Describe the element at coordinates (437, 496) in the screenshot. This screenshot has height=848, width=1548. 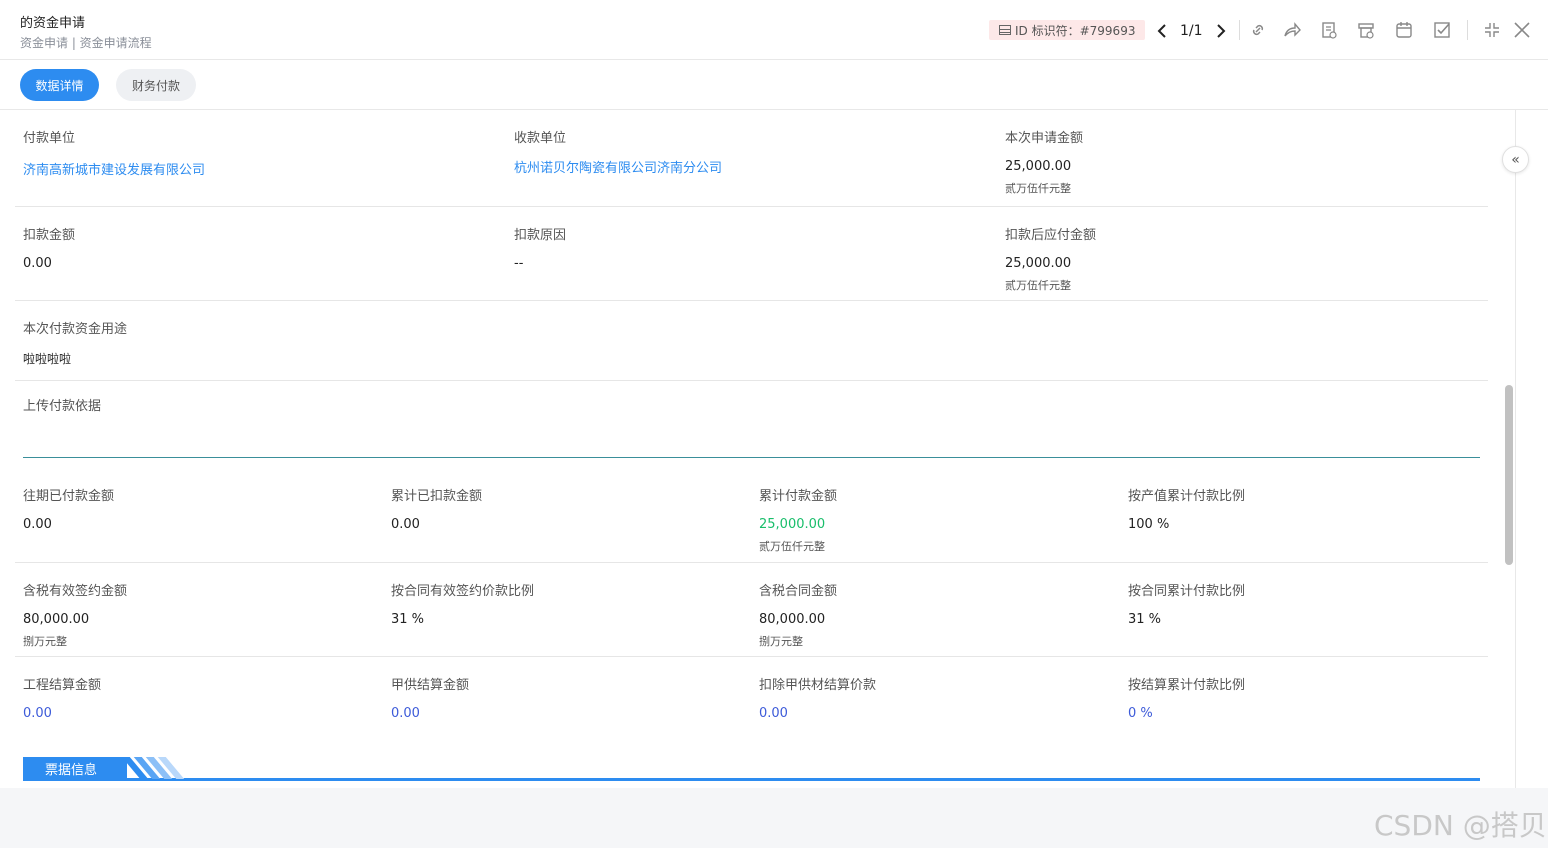
I see `cum-deducted-label: 累计已扣款金额` at that location.